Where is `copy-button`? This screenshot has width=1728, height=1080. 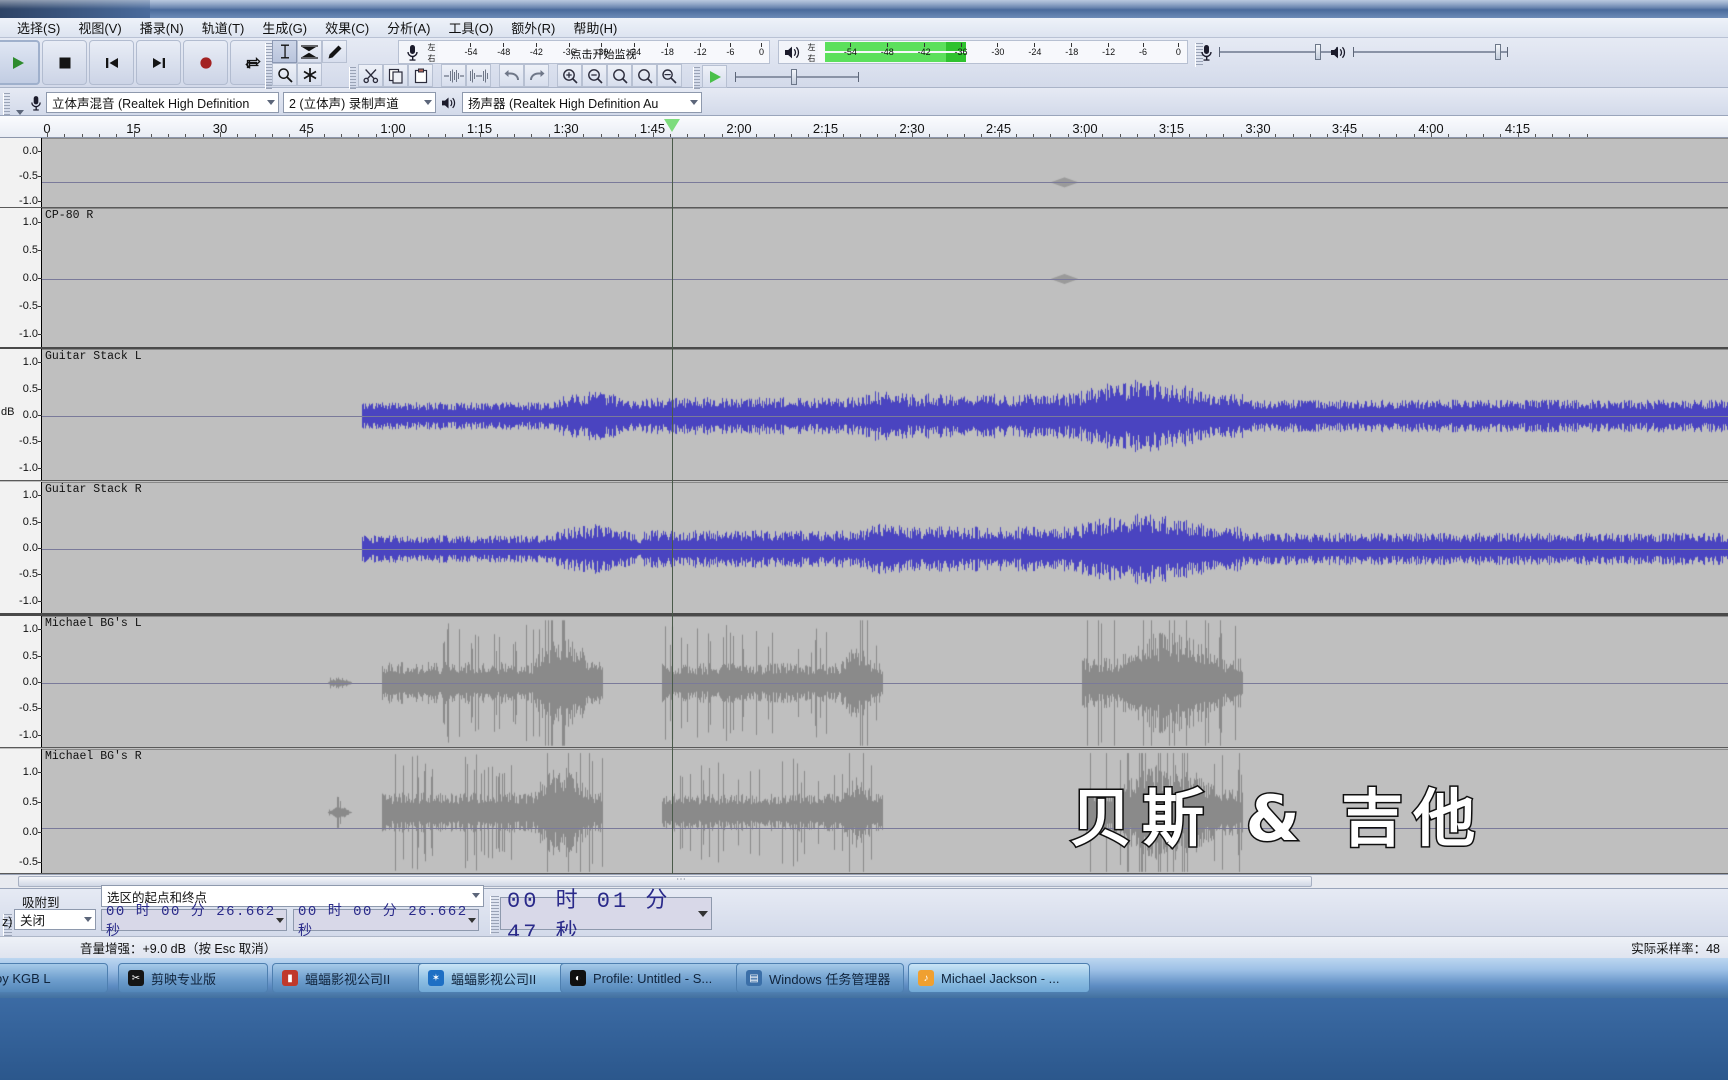
copy-button is located at coordinates (395, 75).